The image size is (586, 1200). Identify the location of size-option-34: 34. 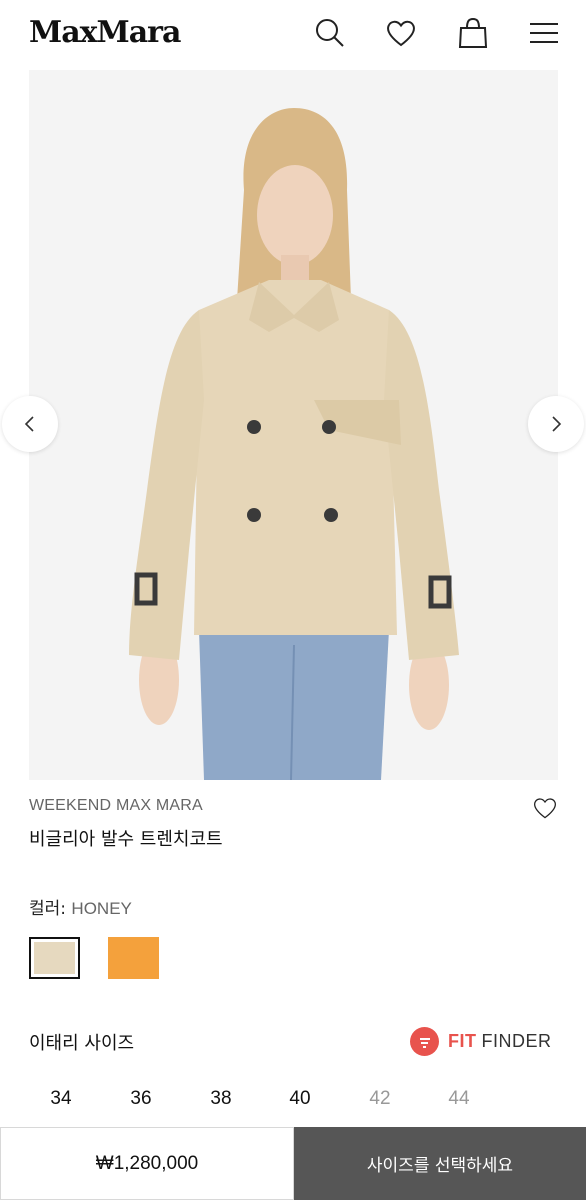
(61, 1099).